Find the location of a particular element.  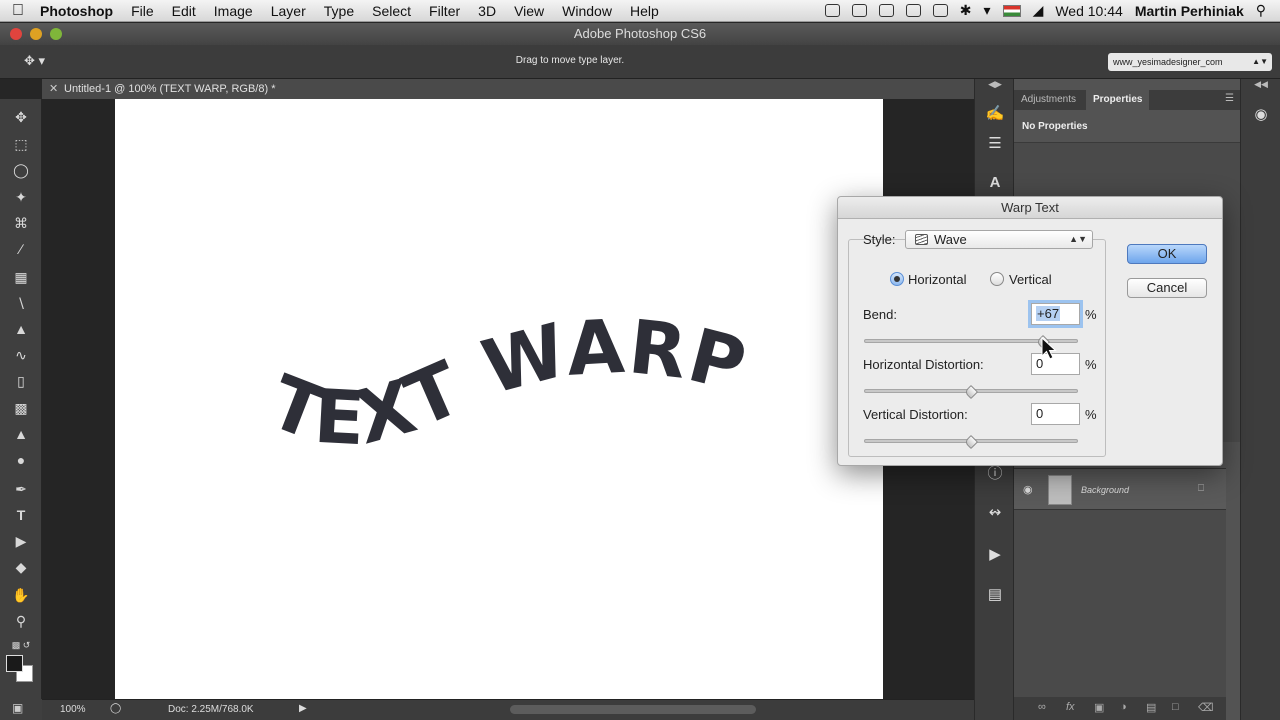

document-tab: ✕ Untitled-1 @ 100% (TEXT WARP, RGB/8) * is located at coordinates (166, 89).